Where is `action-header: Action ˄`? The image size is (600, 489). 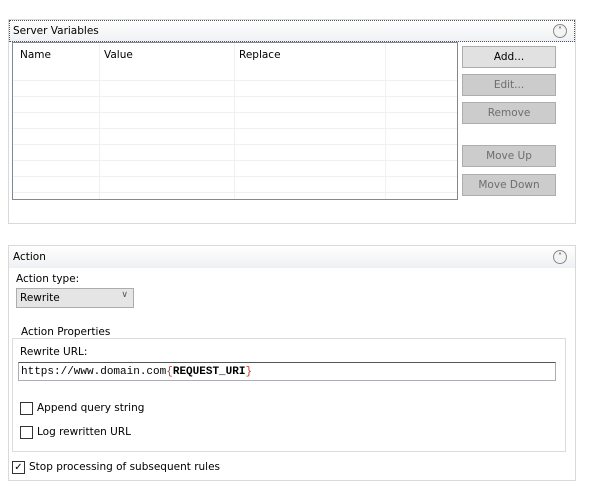 action-header: Action ˄ is located at coordinates (292, 257).